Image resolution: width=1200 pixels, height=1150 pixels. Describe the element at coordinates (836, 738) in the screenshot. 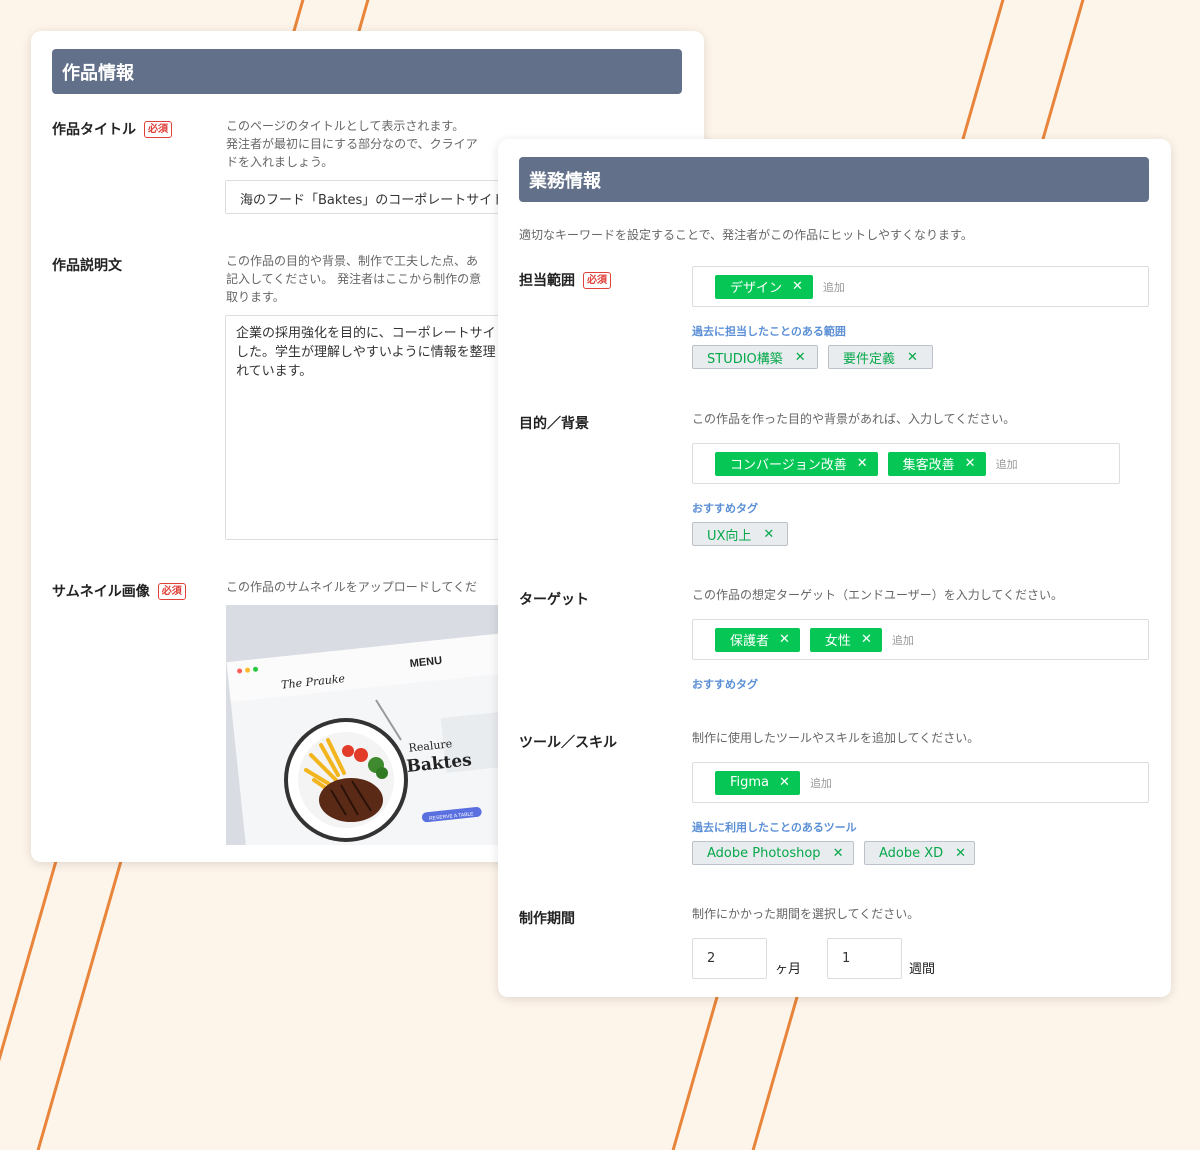

I see `tools-help: 制作に使用したツールやスキルを追加してください。` at that location.